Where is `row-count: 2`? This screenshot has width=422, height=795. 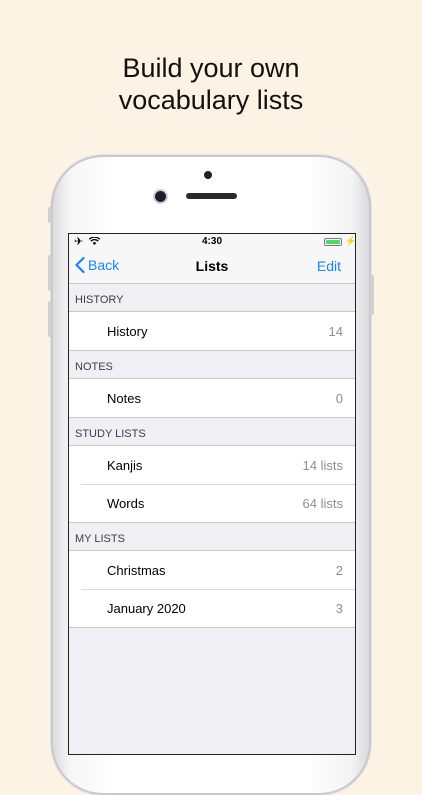
row-count: 2 is located at coordinates (339, 570).